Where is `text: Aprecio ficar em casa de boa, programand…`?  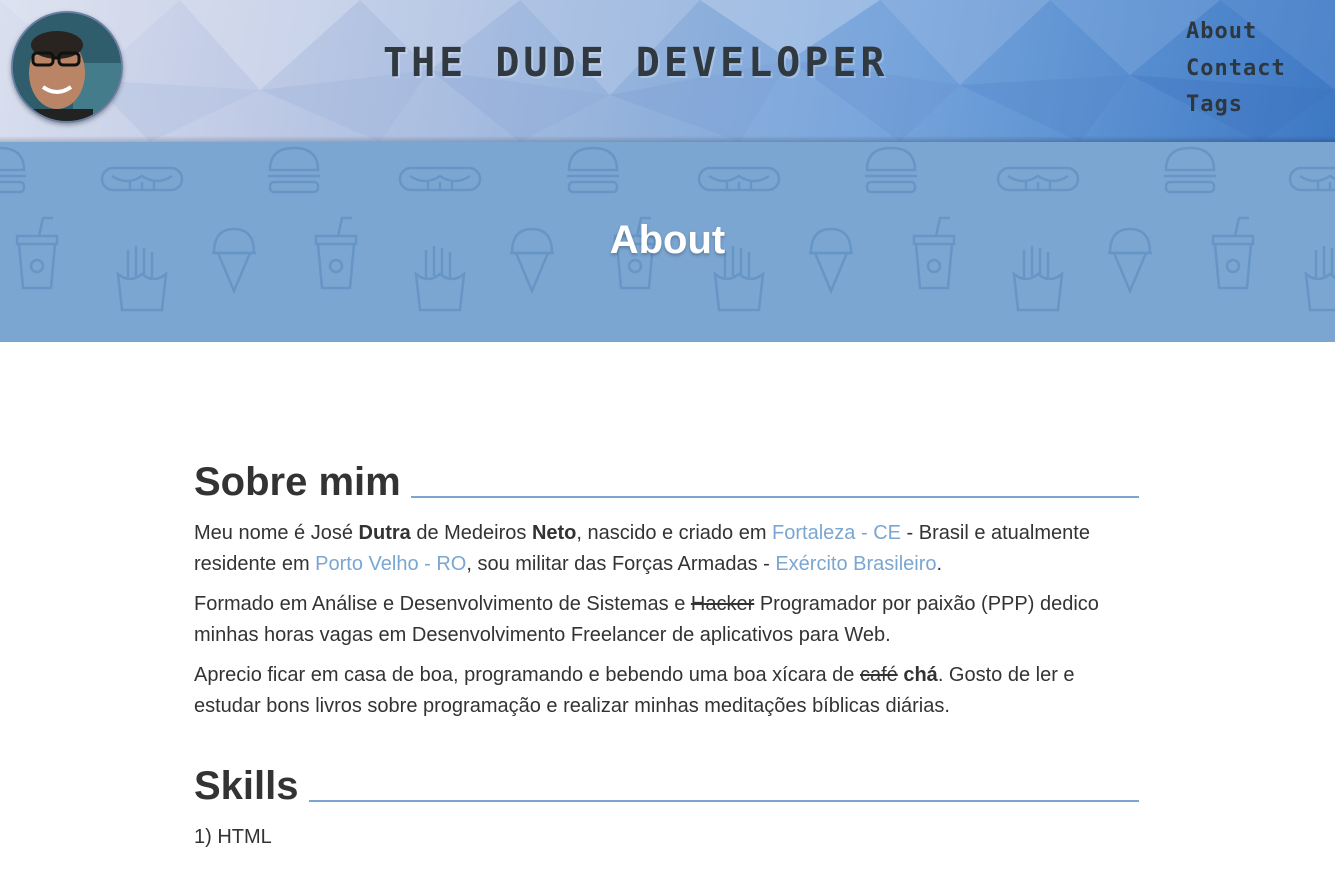 text: Aprecio ficar em casa de boa, programand… is located at coordinates (527, 675).